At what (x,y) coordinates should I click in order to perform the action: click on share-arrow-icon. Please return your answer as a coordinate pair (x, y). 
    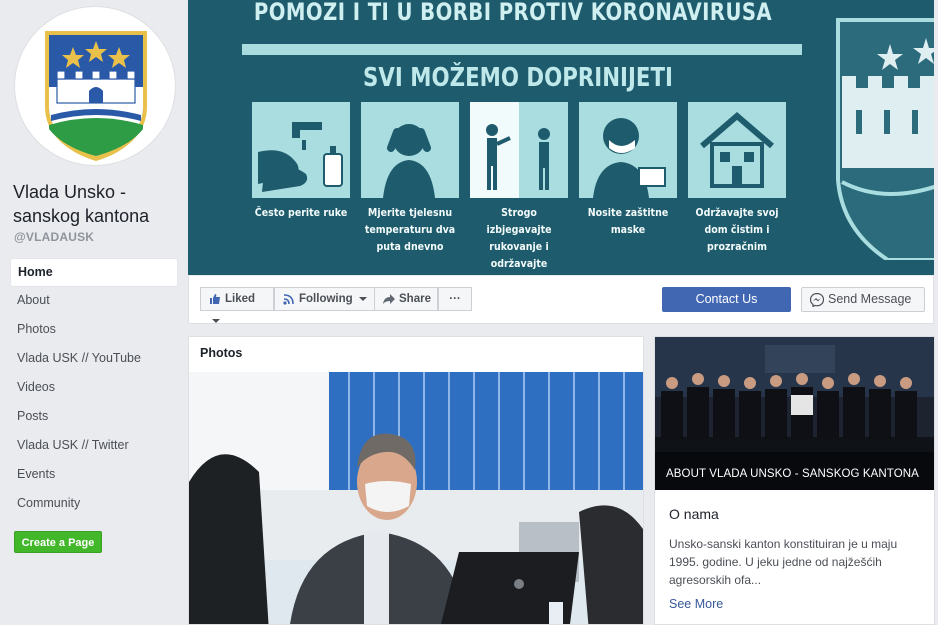
    Looking at the image, I should click on (389, 298).